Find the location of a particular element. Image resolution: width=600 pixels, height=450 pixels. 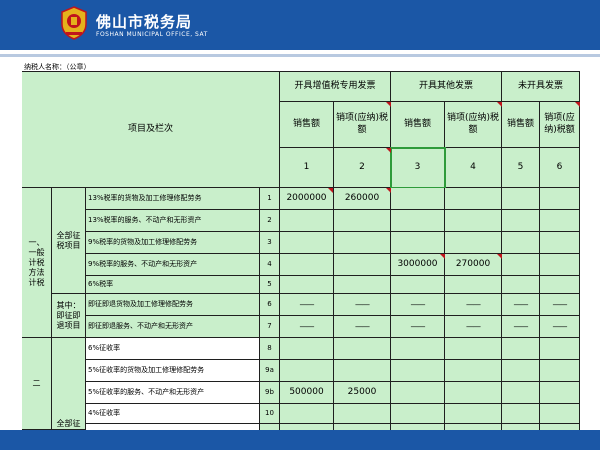

table-cell: 500000 is located at coordinates (307, 393).